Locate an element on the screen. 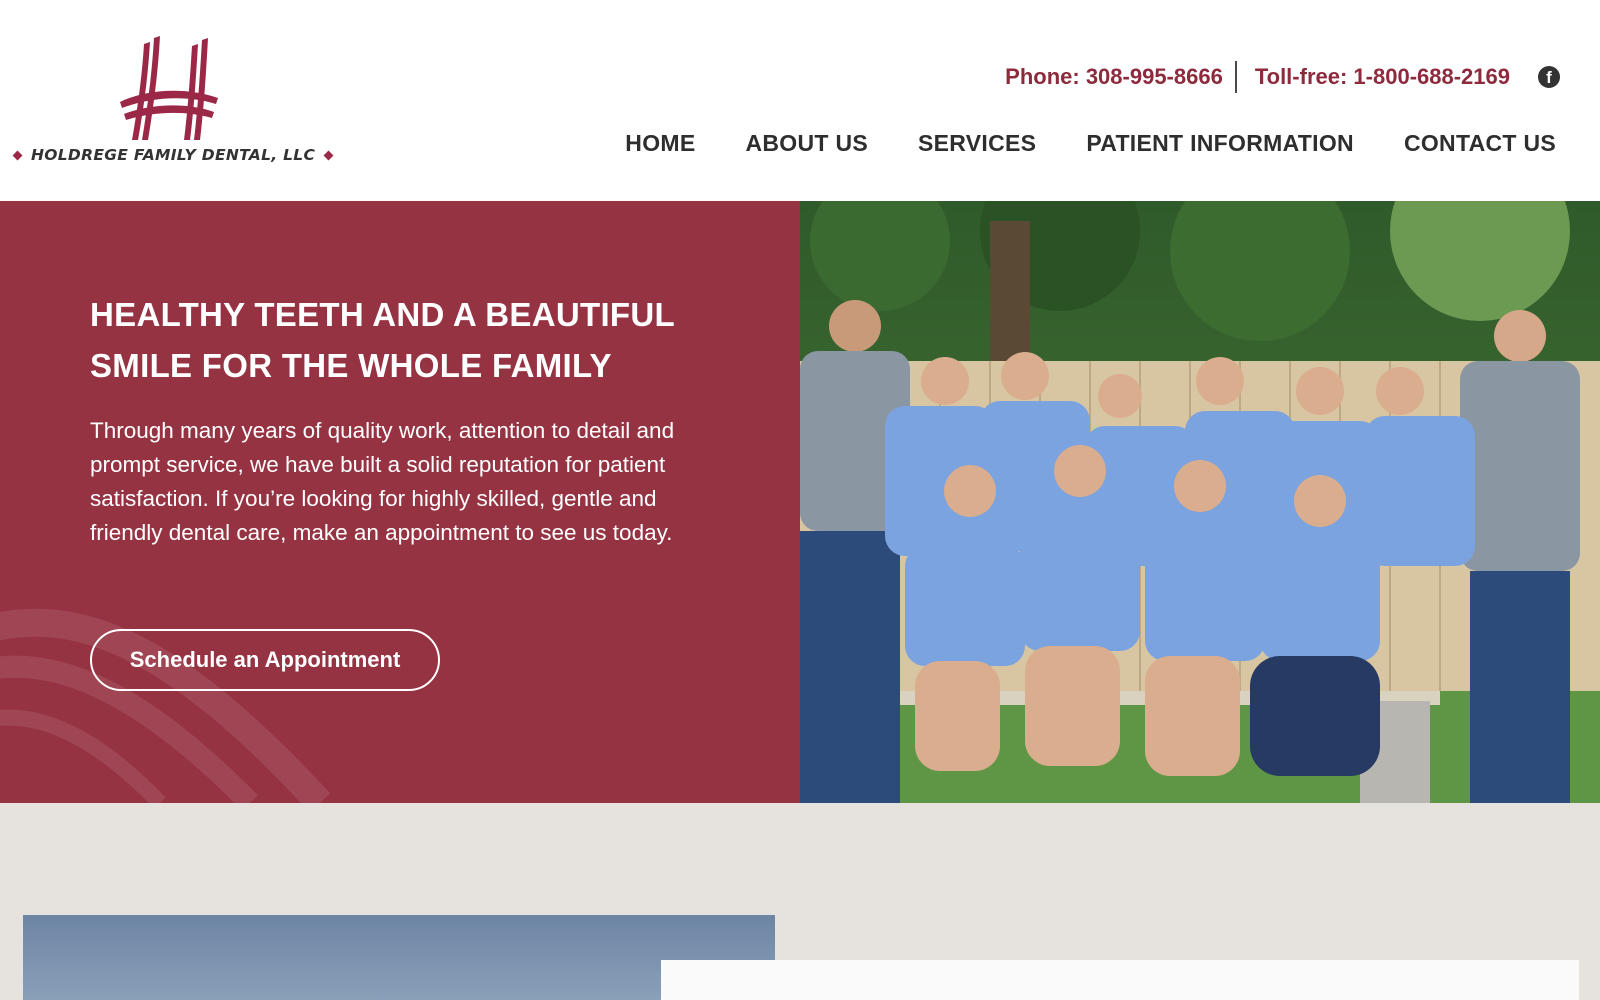 The height and width of the screenshot is (1000, 1600). phone-link: Phone: 308-995-8666 is located at coordinates (1114, 77).